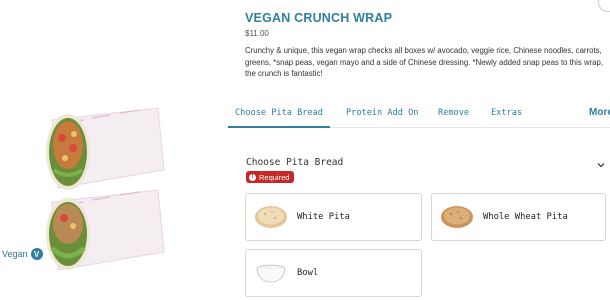  What do you see at coordinates (319, 18) in the screenshot?
I see `product-title: VEGAN CRUNCH WRAP` at bounding box center [319, 18].